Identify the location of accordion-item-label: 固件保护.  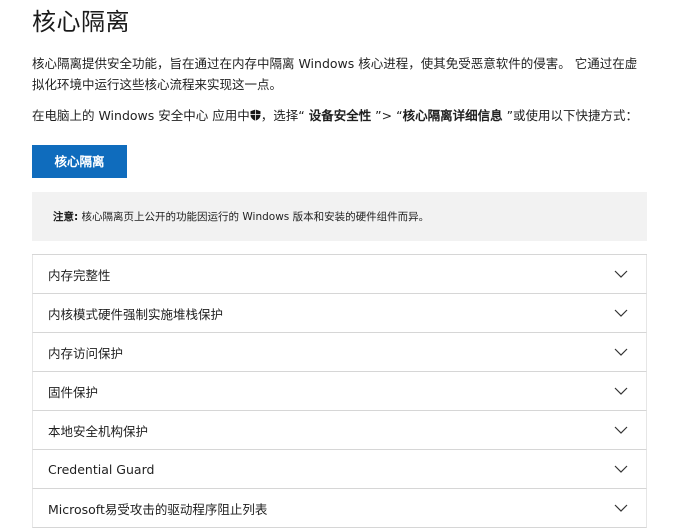
(73, 392).